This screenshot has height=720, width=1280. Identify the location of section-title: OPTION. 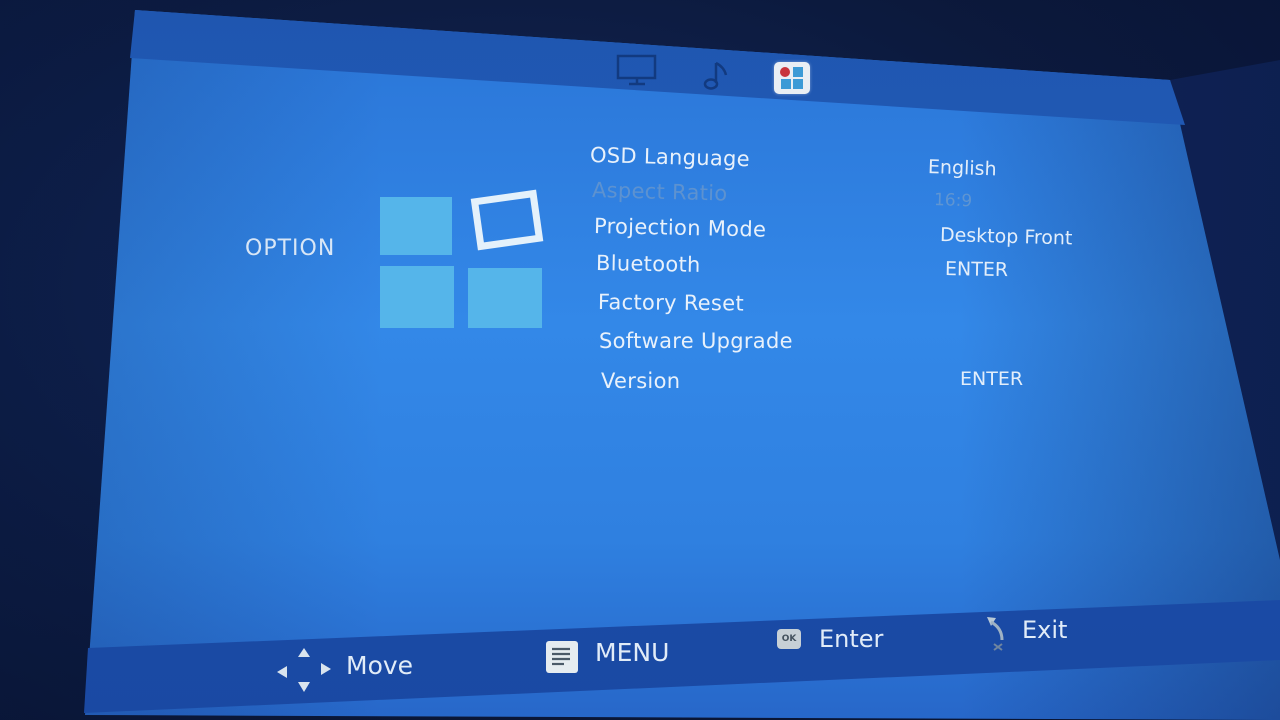
(290, 248).